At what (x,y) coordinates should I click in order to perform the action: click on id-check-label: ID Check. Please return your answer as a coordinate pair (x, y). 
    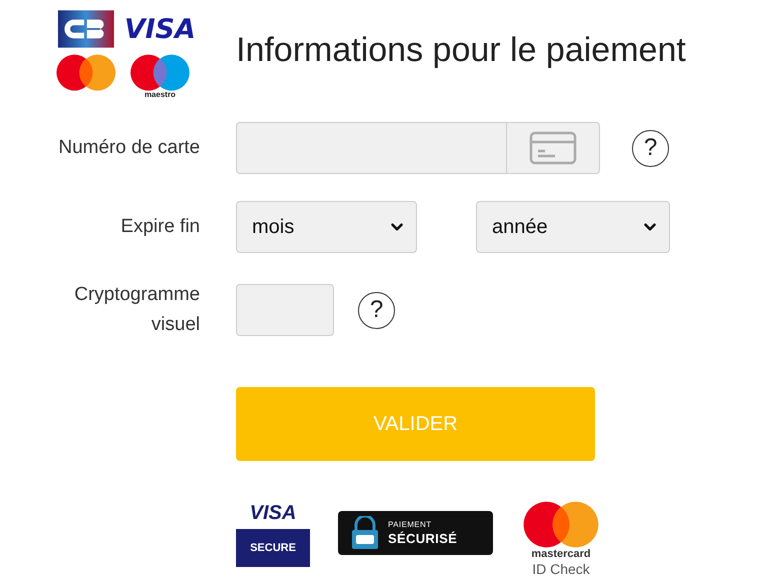
    Looking at the image, I should click on (561, 569).